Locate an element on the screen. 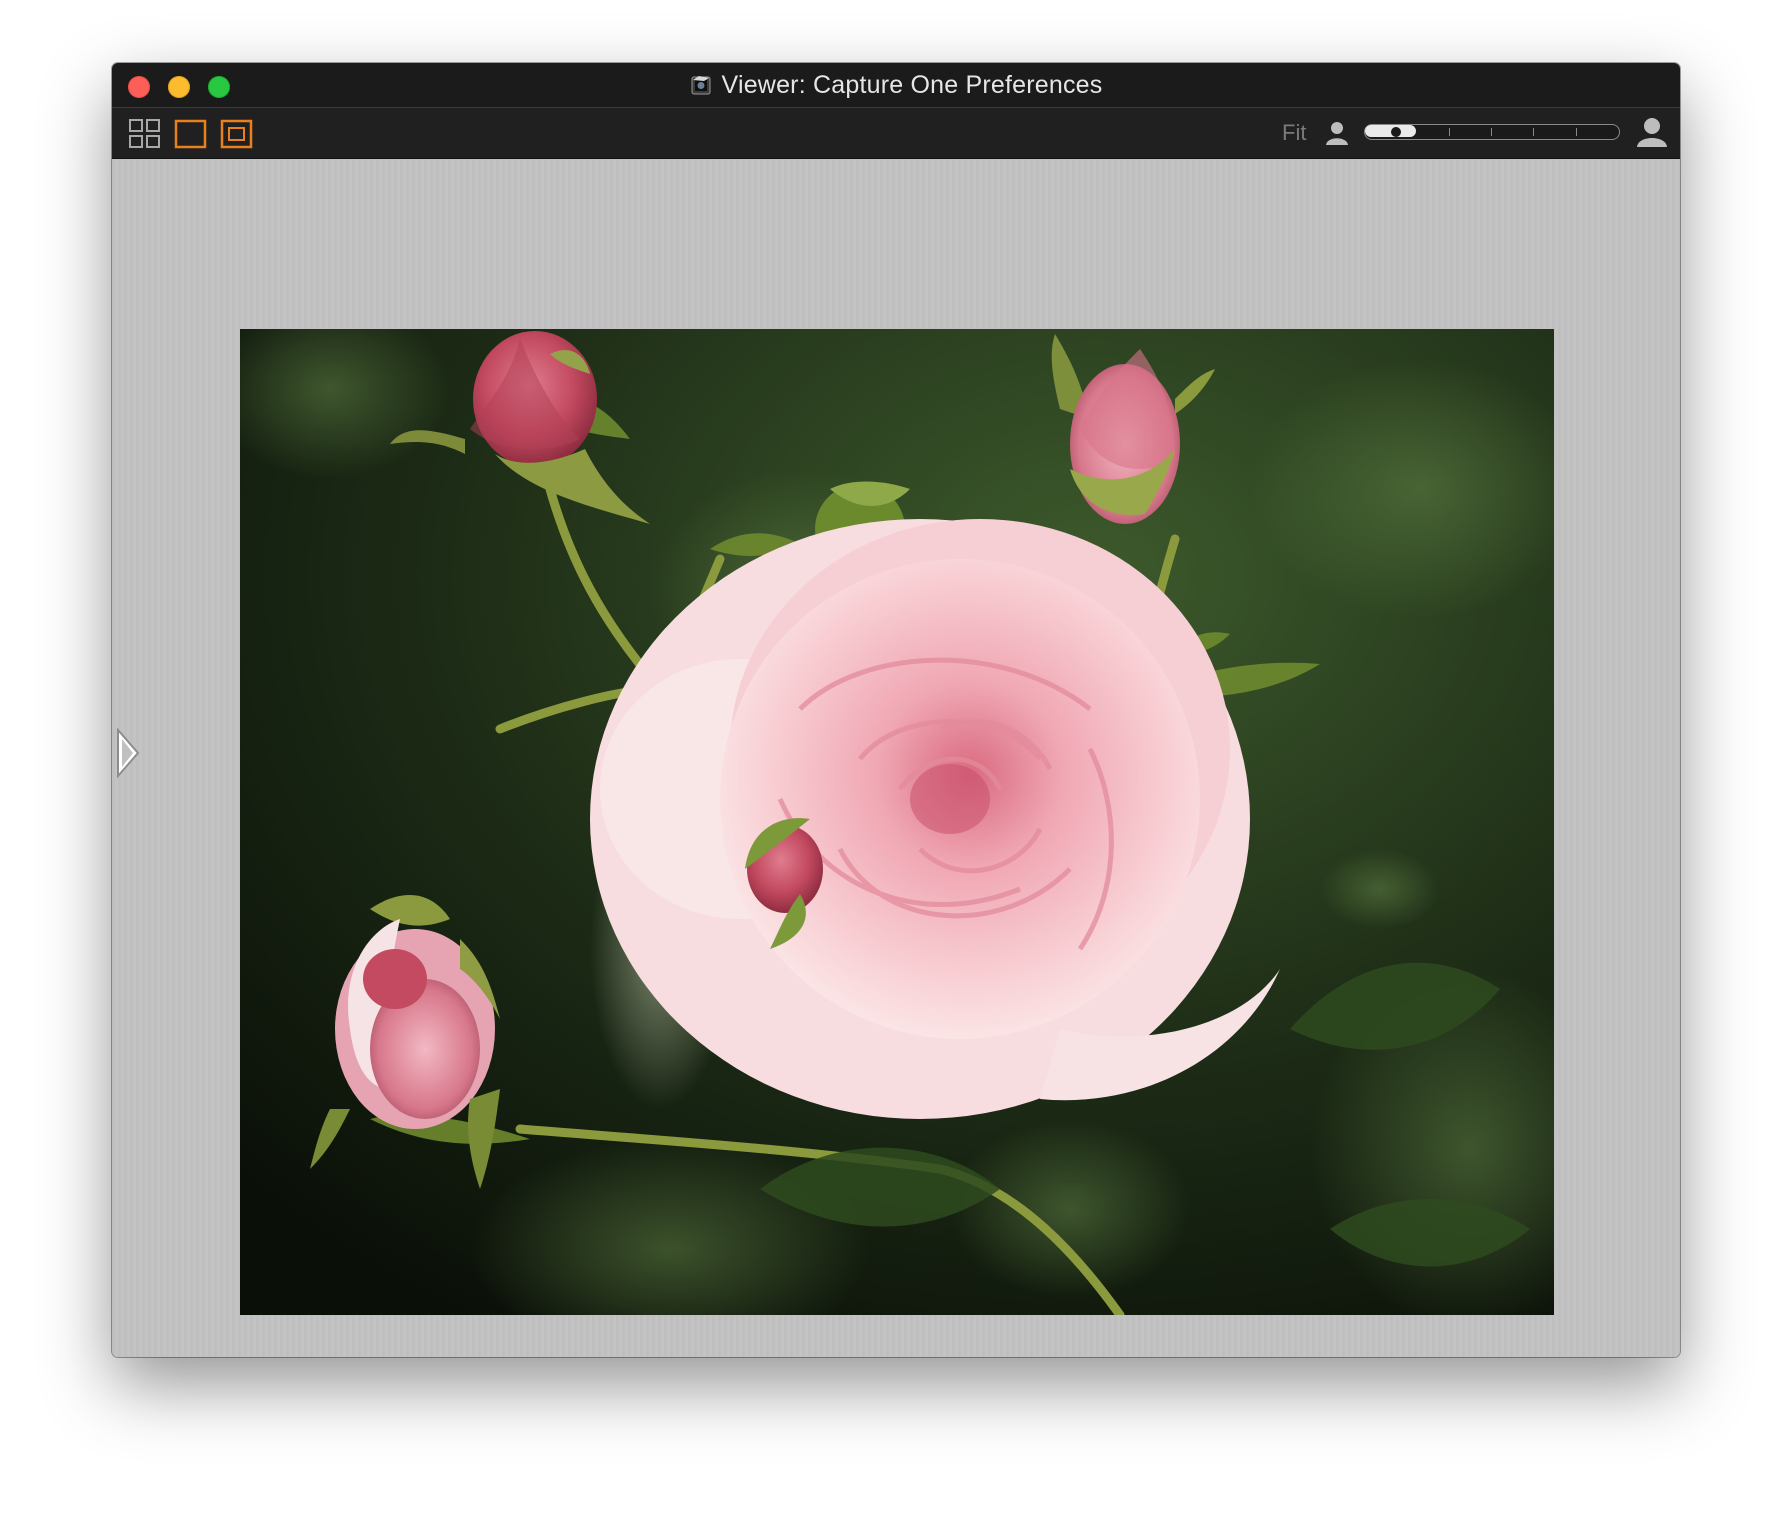 This screenshot has height=1516, width=1792. title-group: Viewer: Capture One Preferences is located at coordinates (896, 85).